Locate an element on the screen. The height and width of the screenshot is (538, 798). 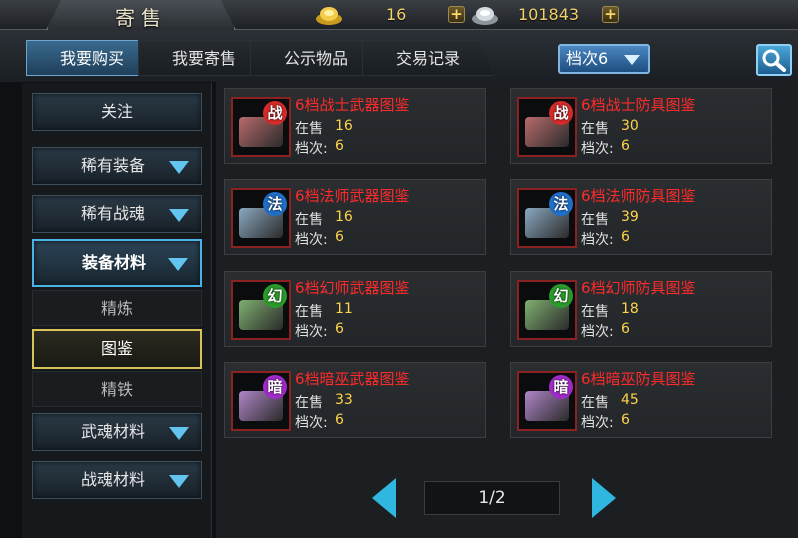
subcategory-refining: 精炼 is located at coordinates (117, 308).